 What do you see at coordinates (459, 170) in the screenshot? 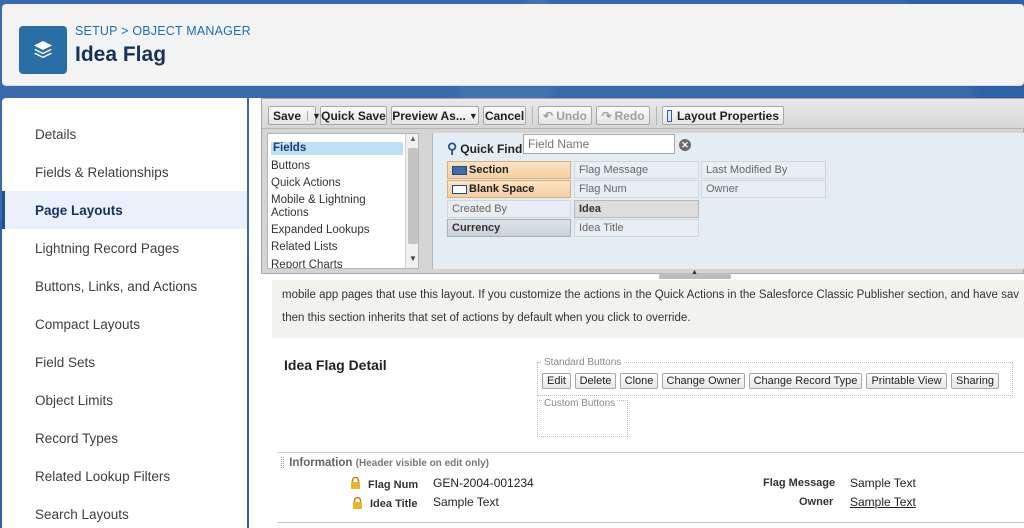
I see `section-icon` at bounding box center [459, 170].